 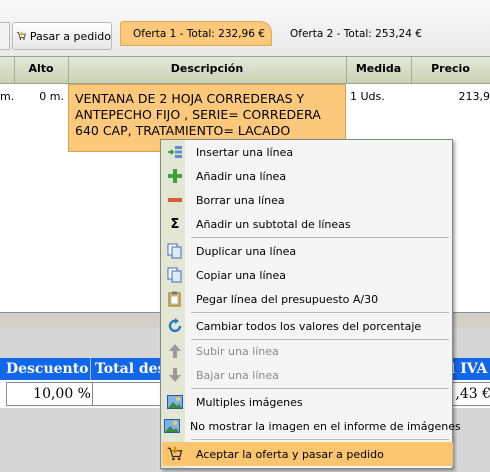 I want to click on plus-icon, so click(x=175, y=176).